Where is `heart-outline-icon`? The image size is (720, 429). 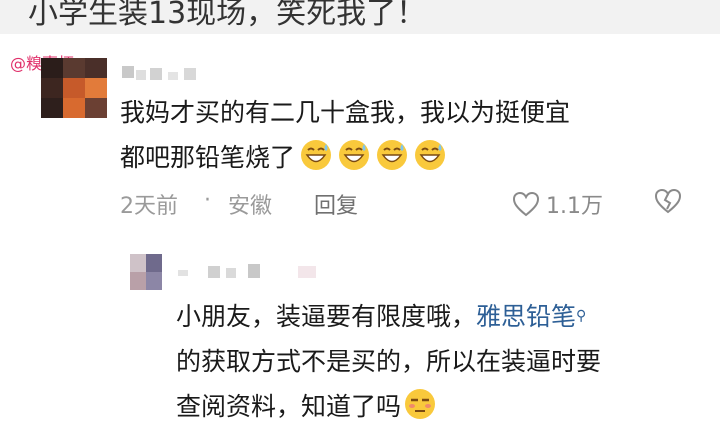
heart-outline-icon is located at coordinates (526, 204).